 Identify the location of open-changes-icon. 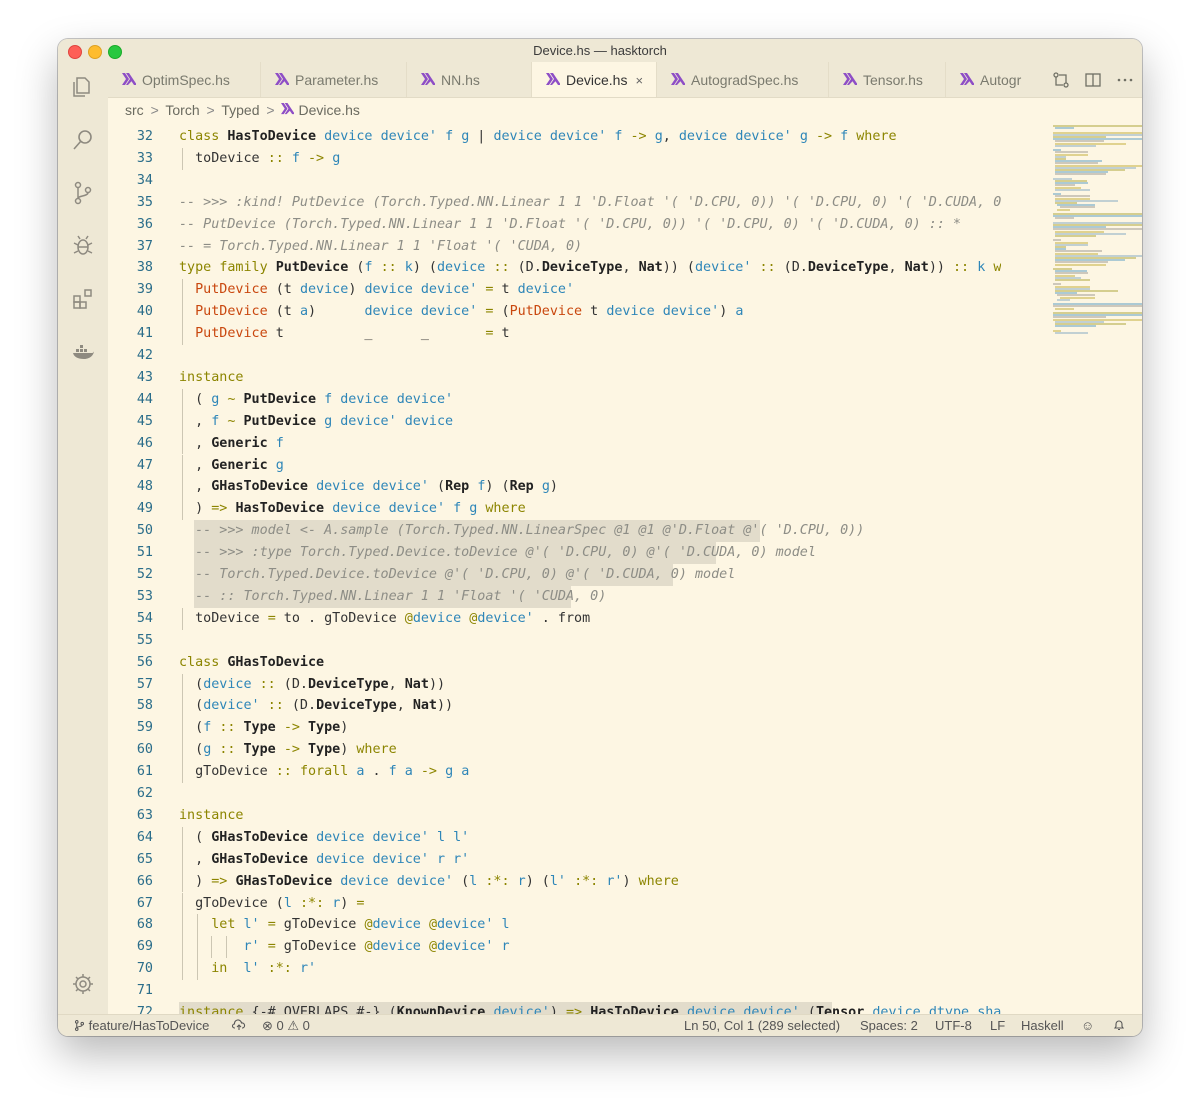
(1061, 80).